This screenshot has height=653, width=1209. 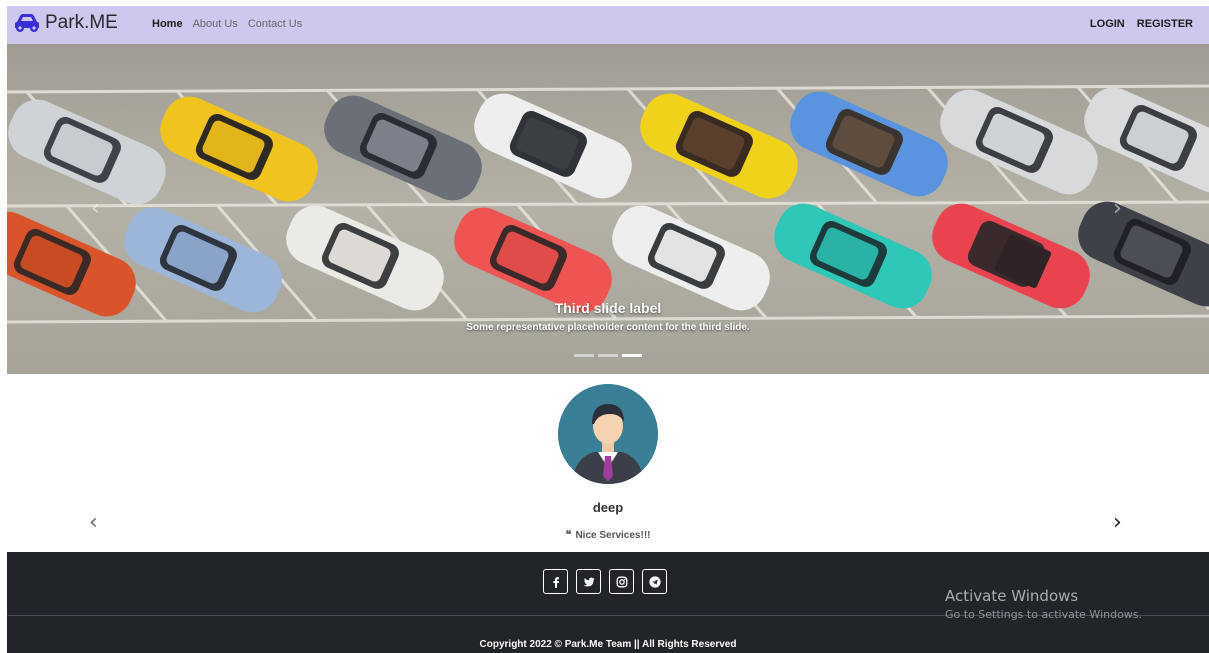 I want to click on brand-link: Park.ME, so click(x=65, y=23).